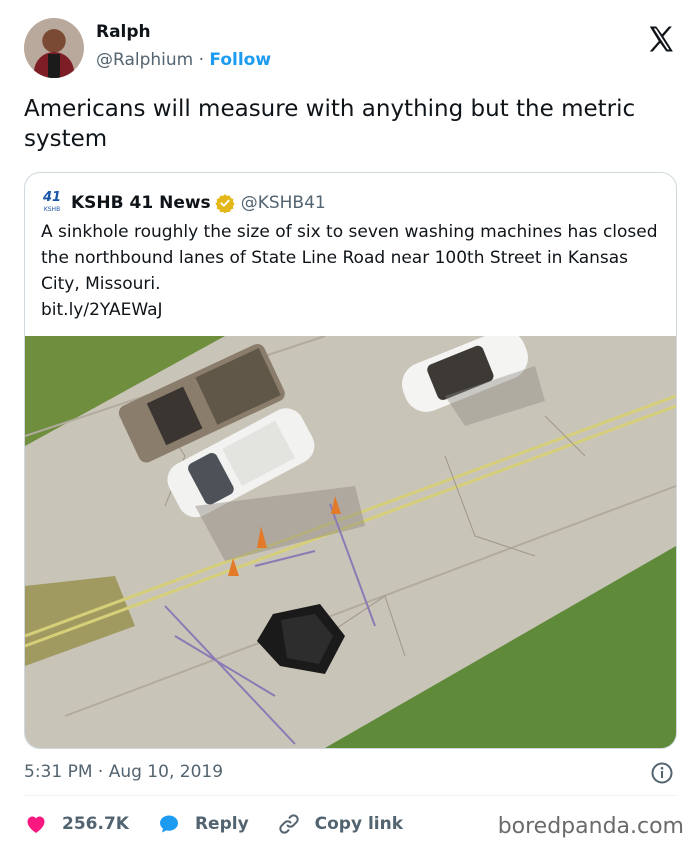  Describe the element at coordinates (359, 824) in the screenshot. I see `copy-link-label: Copy link` at that location.